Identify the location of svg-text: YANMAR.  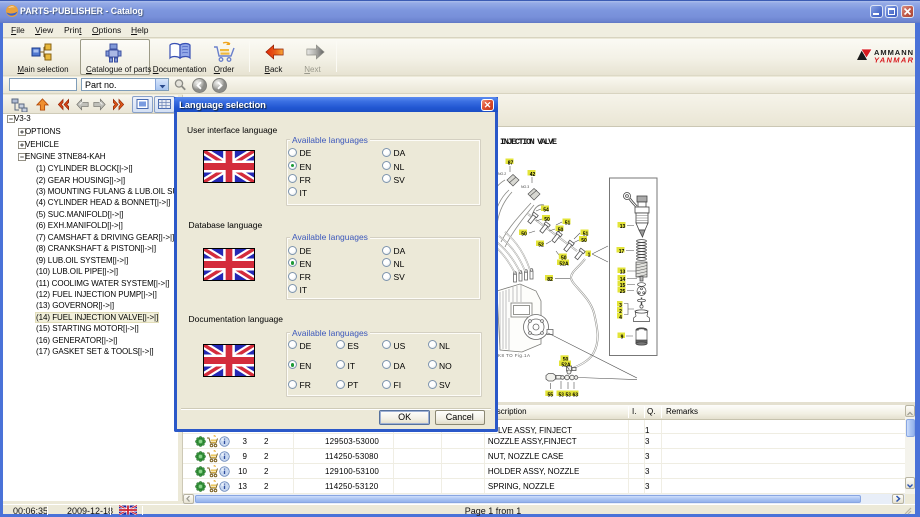
(894, 60).